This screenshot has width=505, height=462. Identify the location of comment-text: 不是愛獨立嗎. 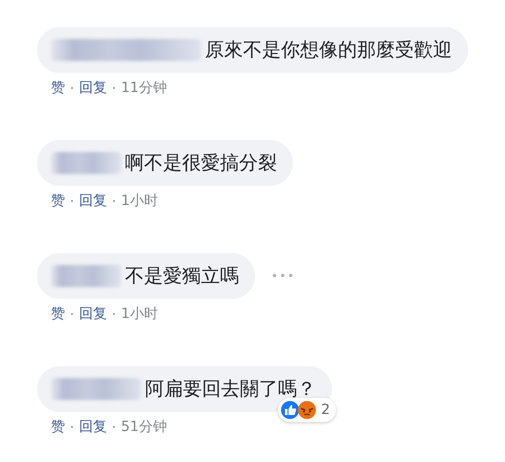
(182, 276).